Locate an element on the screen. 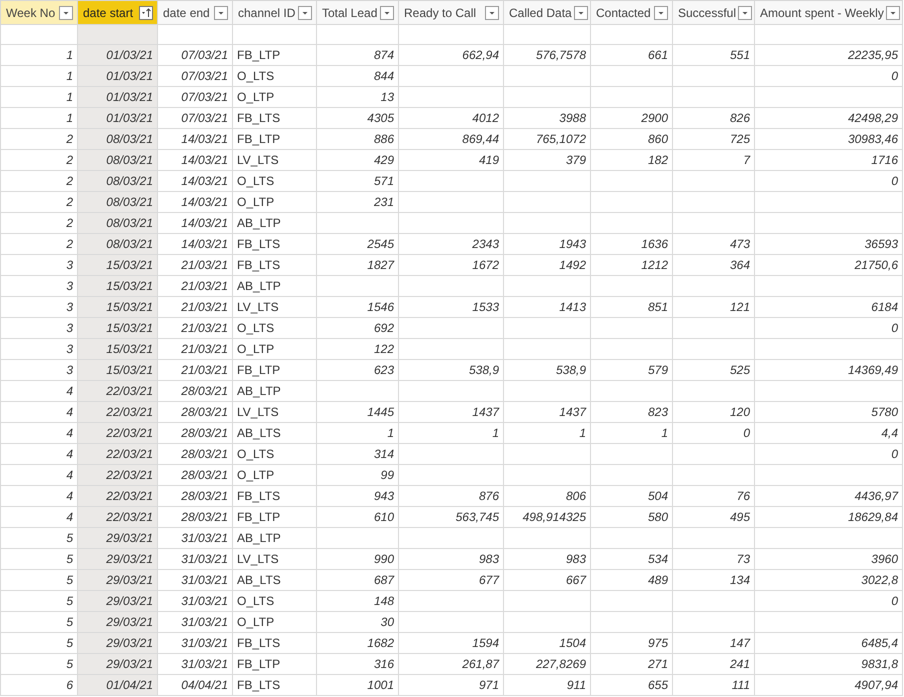 This screenshot has height=697, width=904. table-cell: 860 is located at coordinates (658, 139).